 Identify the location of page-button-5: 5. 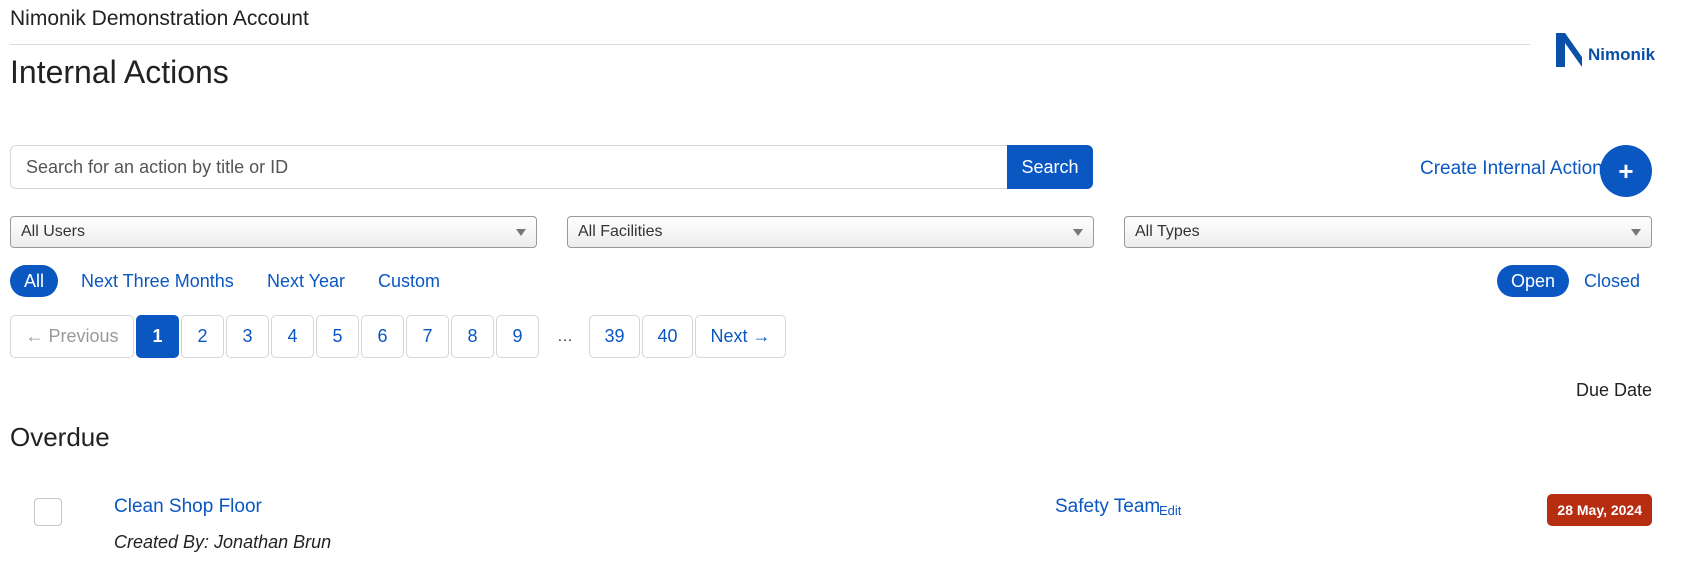
(337, 336).